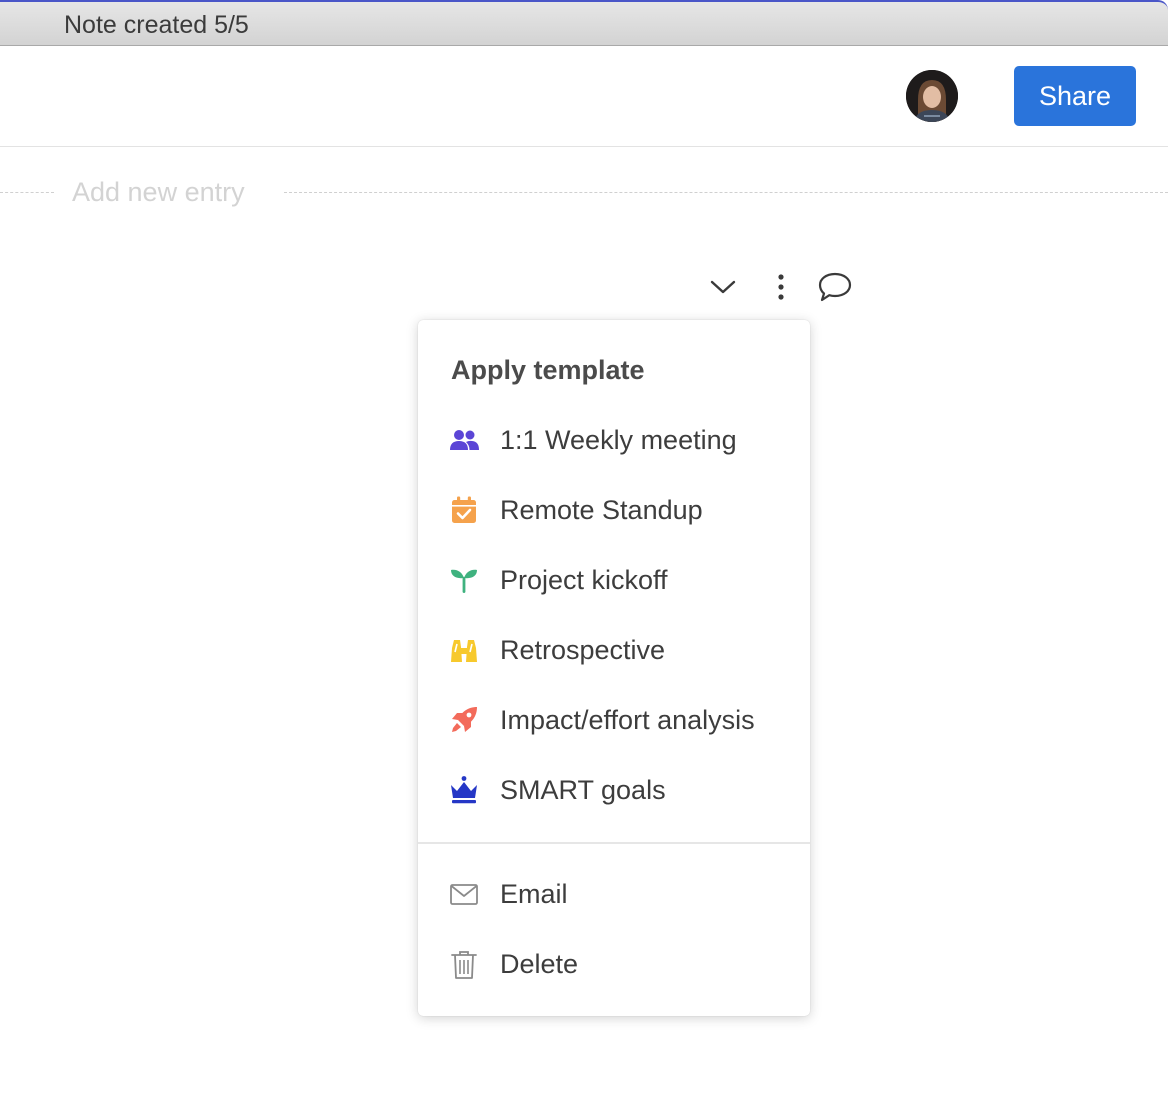  What do you see at coordinates (464, 894) in the screenshot?
I see `envelope-icon` at bounding box center [464, 894].